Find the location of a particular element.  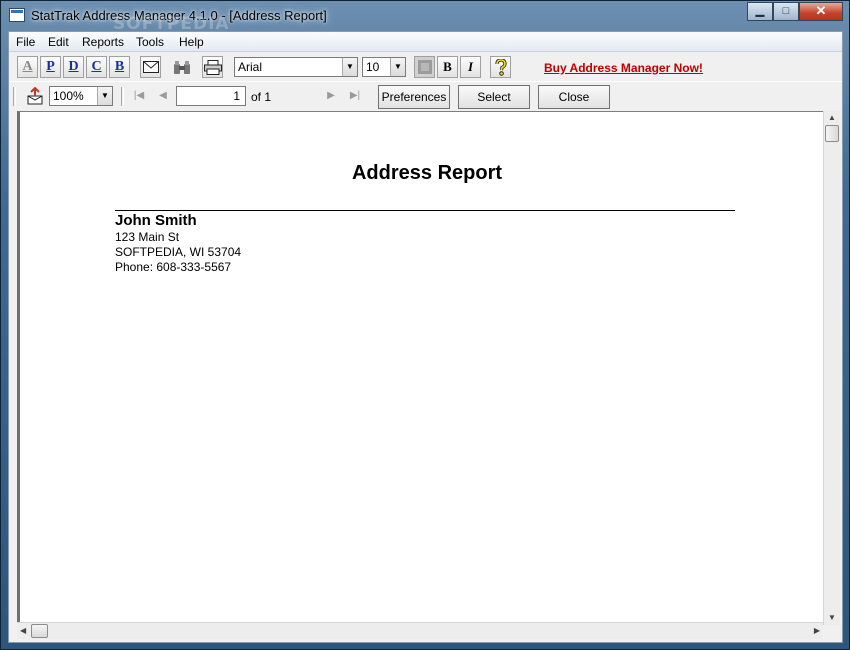

zoom-value: 100% is located at coordinates (68, 96).